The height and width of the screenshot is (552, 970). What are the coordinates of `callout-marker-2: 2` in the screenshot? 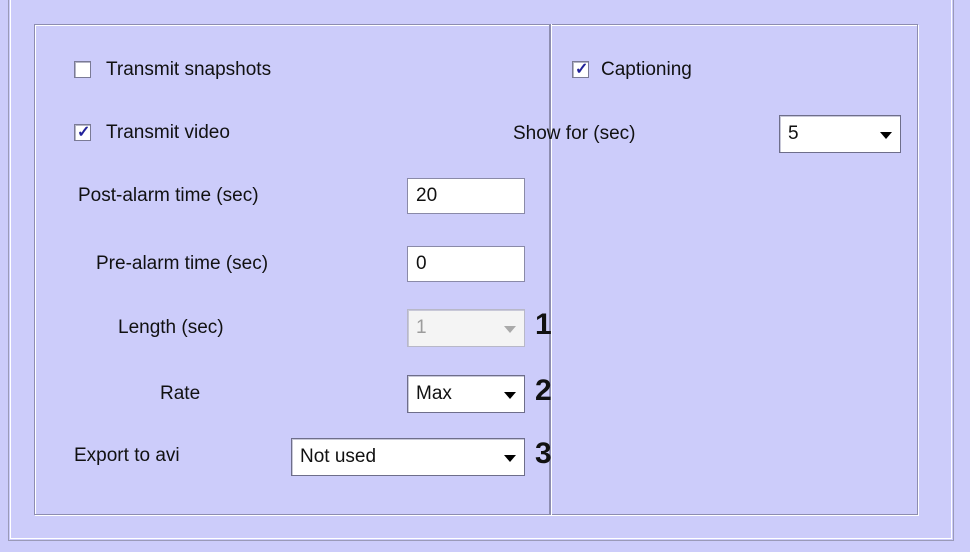 It's located at (543, 390).